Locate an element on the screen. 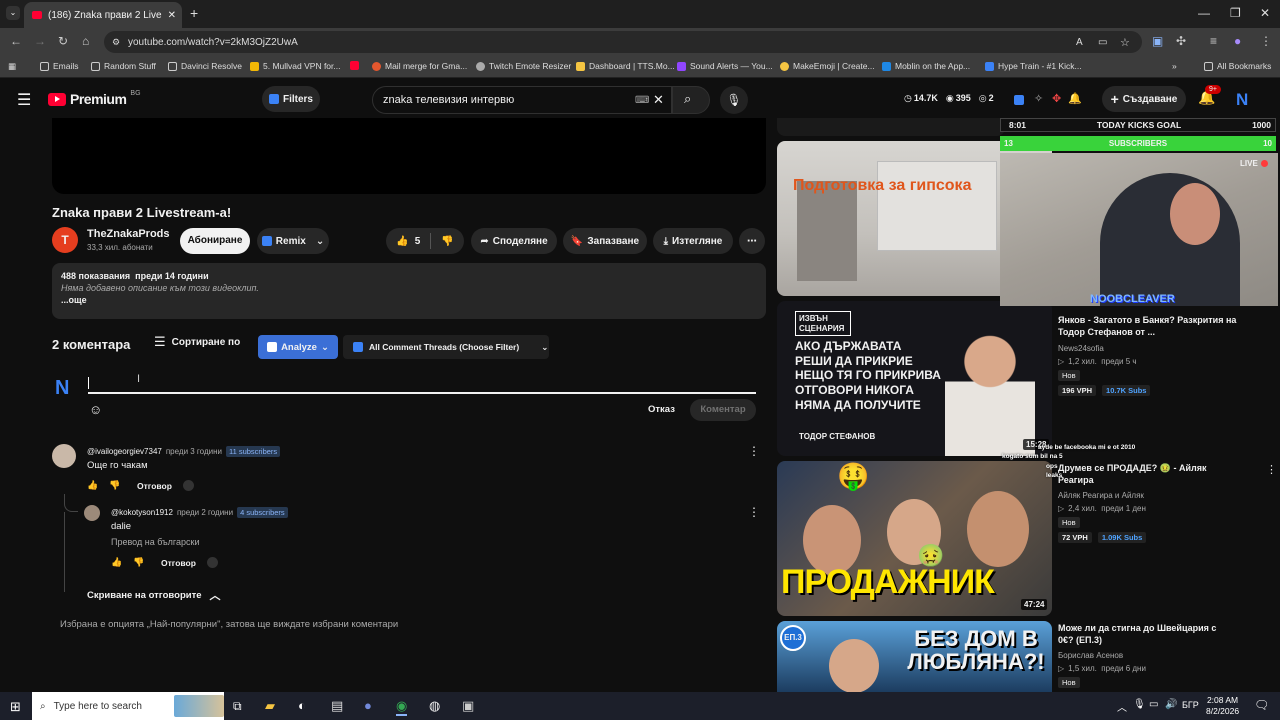 This screenshot has height=720, width=1280. bookmark-star-icon: ☆ is located at coordinates (1125, 42).